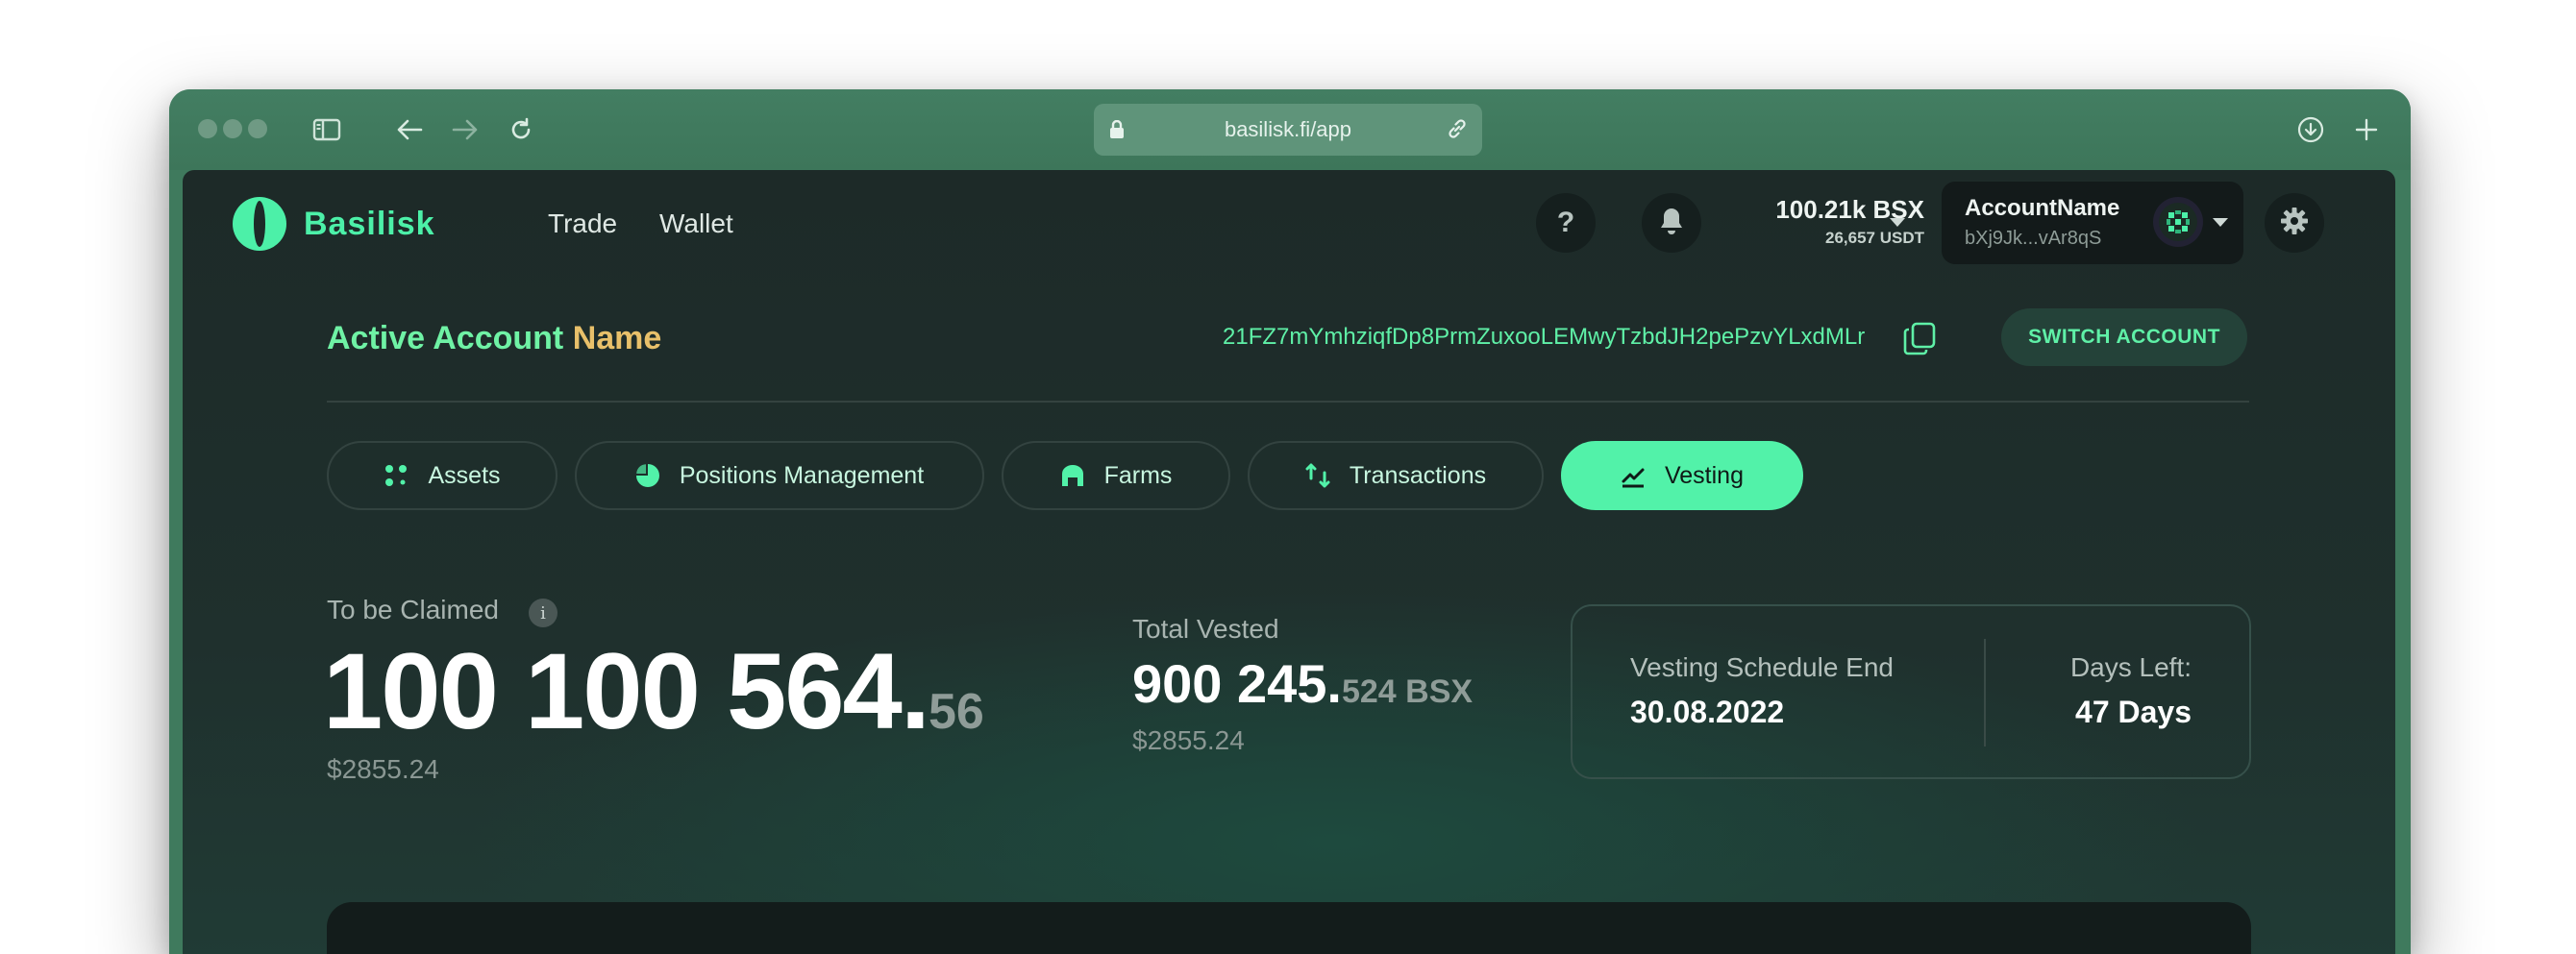 The height and width of the screenshot is (954, 2576). What do you see at coordinates (410, 129) in the screenshot?
I see `back-arrow-icon` at bounding box center [410, 129].